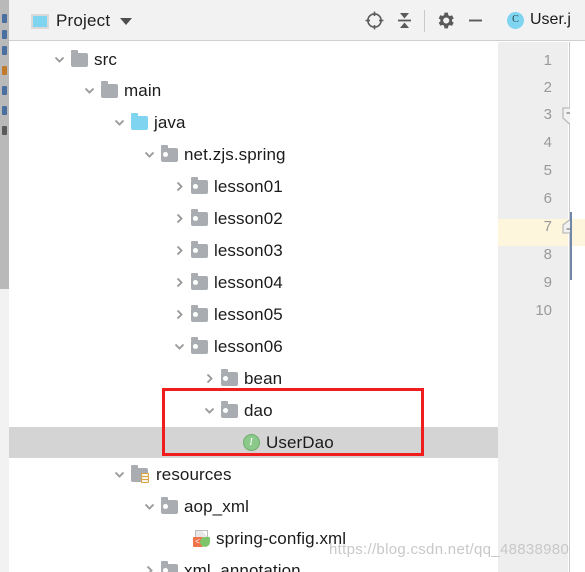 The height and width of the screenshot is (572, 585). I want to click on java-class-icon: C, so click(515, 20).